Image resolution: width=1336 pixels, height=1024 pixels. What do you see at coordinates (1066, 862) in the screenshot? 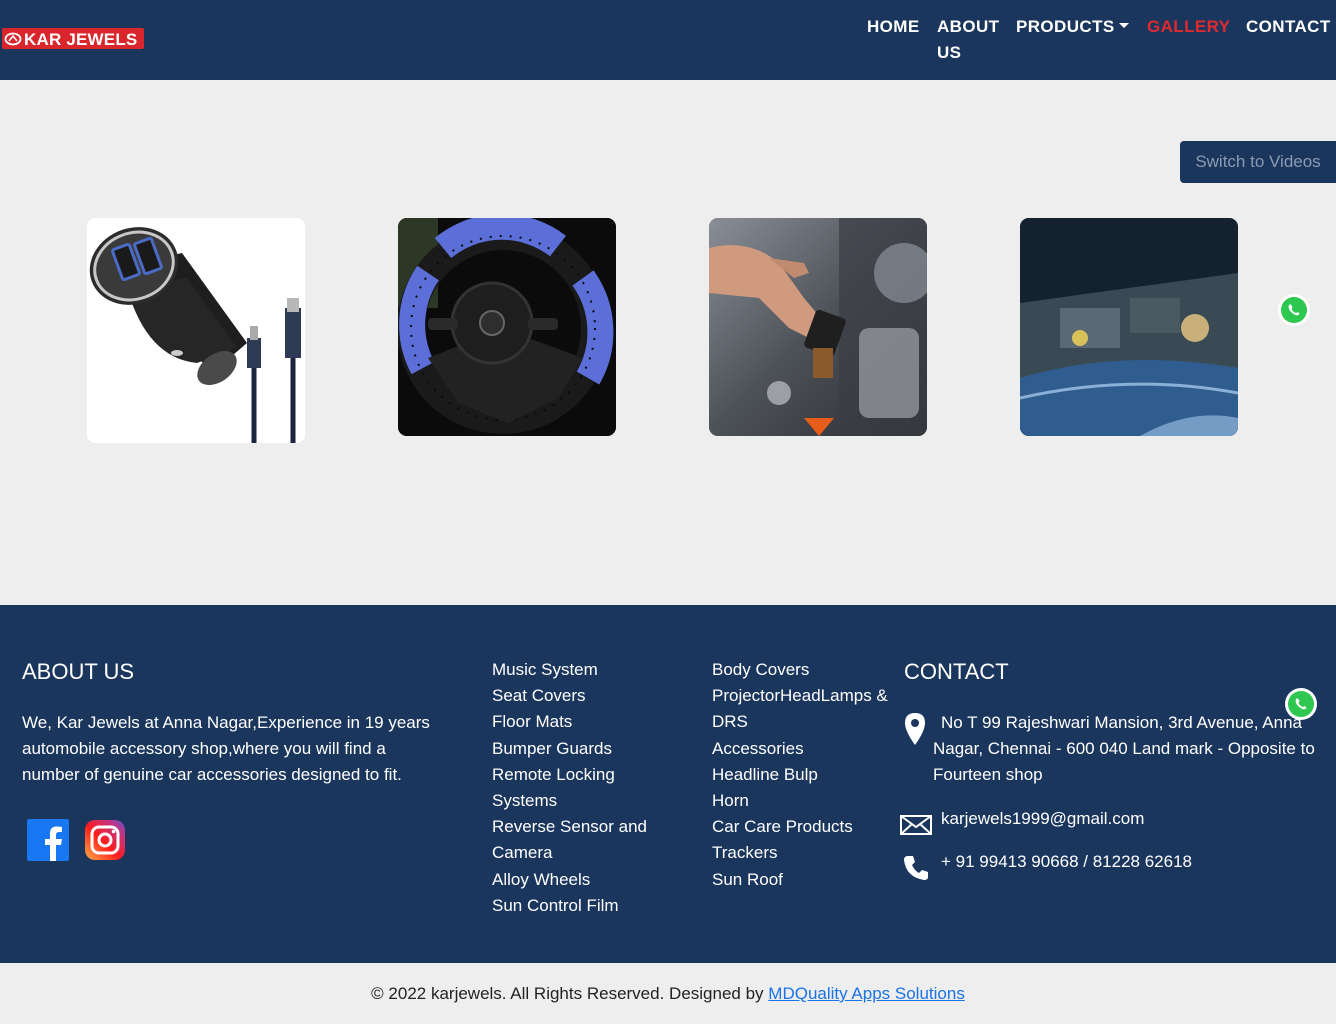
I see `footer-phone: + 91 99413 90668 / 81228 62618` at bounding box center [1066, 862].